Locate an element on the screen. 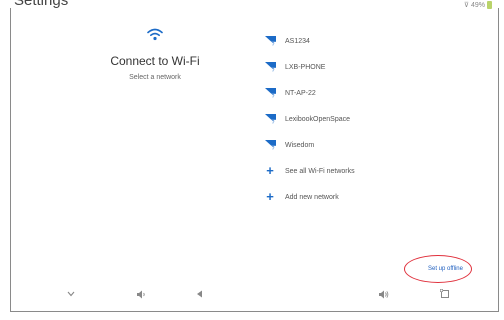  wifi-intro-pane: Connect to Wi-Fi Select a network is located at coordinates (155, 54).